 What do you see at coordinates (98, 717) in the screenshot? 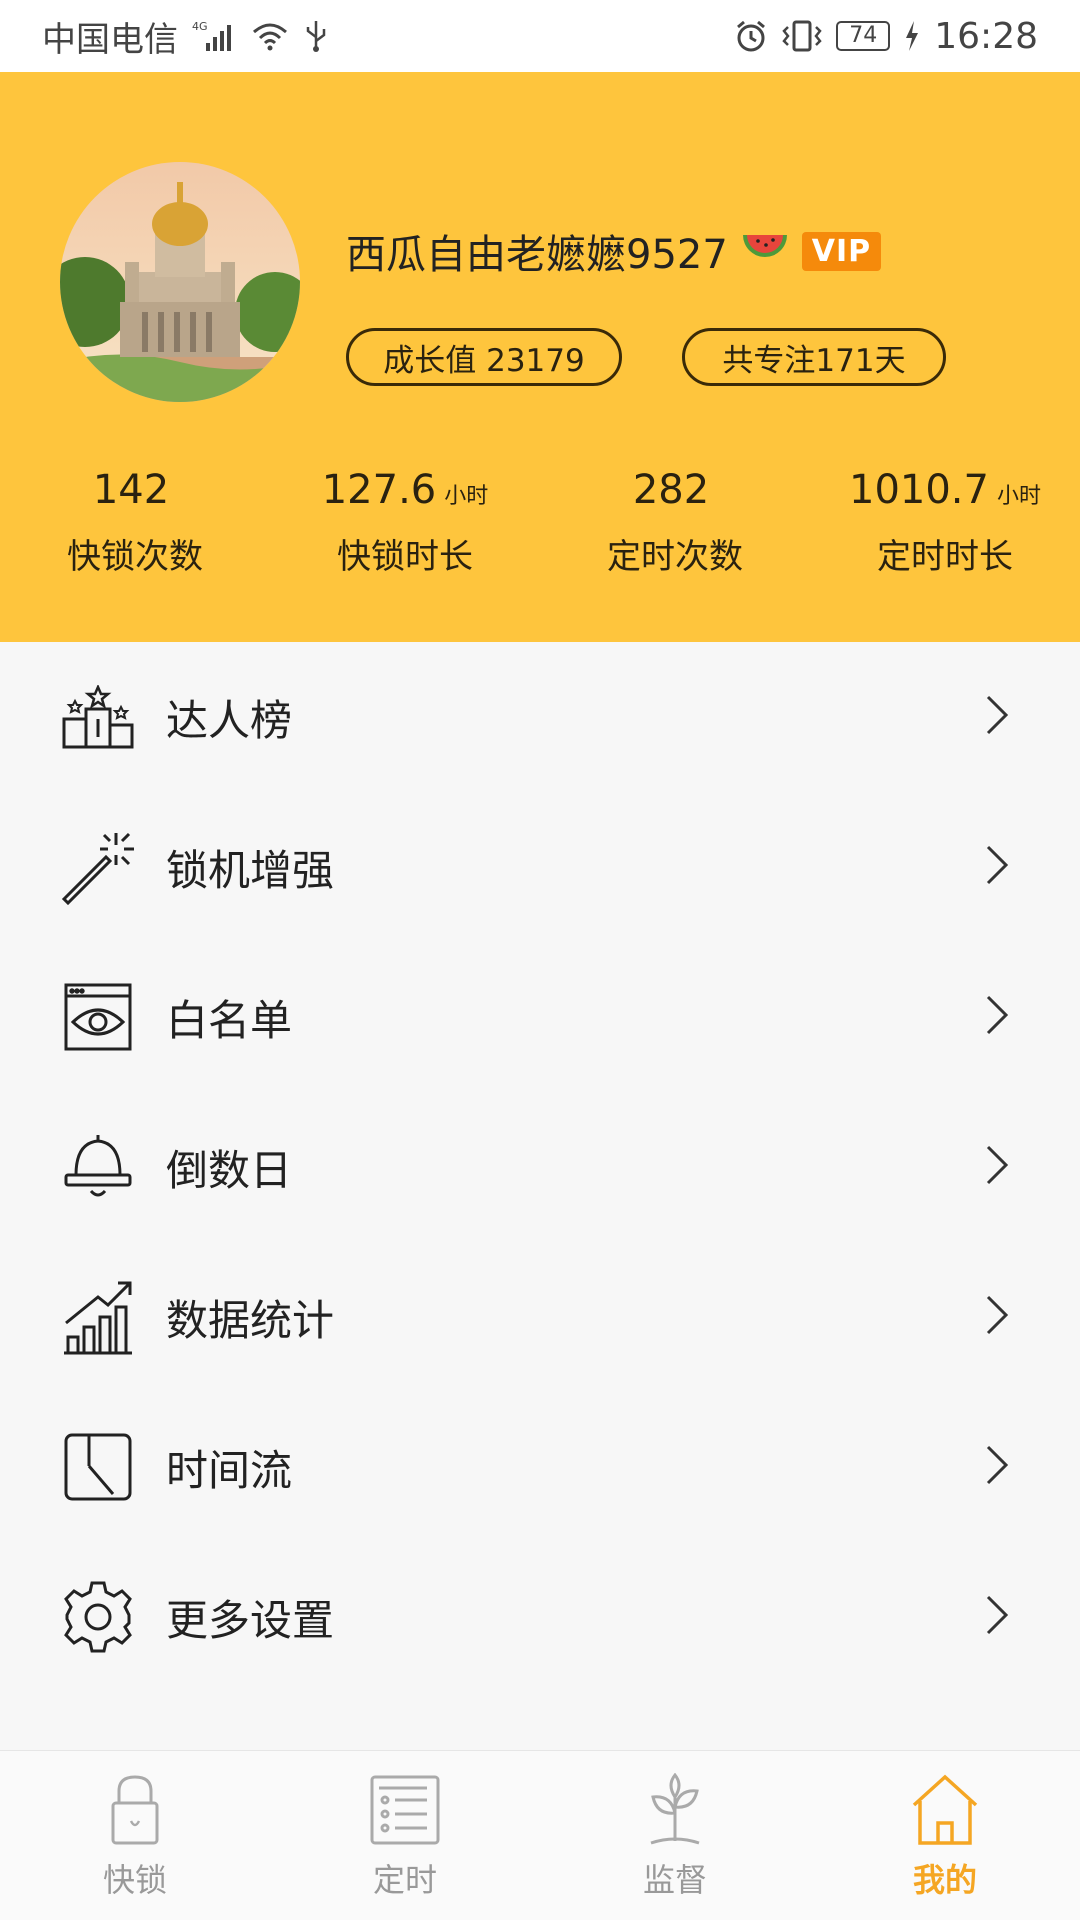
I see `podium-icon` at bounding box center [98, 717].